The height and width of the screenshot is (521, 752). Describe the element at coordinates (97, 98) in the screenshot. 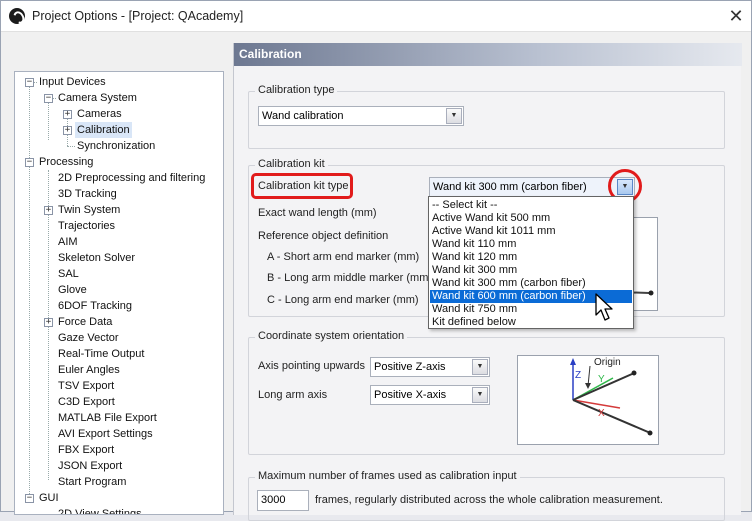

I see `tree-item-camera-system: Camera System` at that location.